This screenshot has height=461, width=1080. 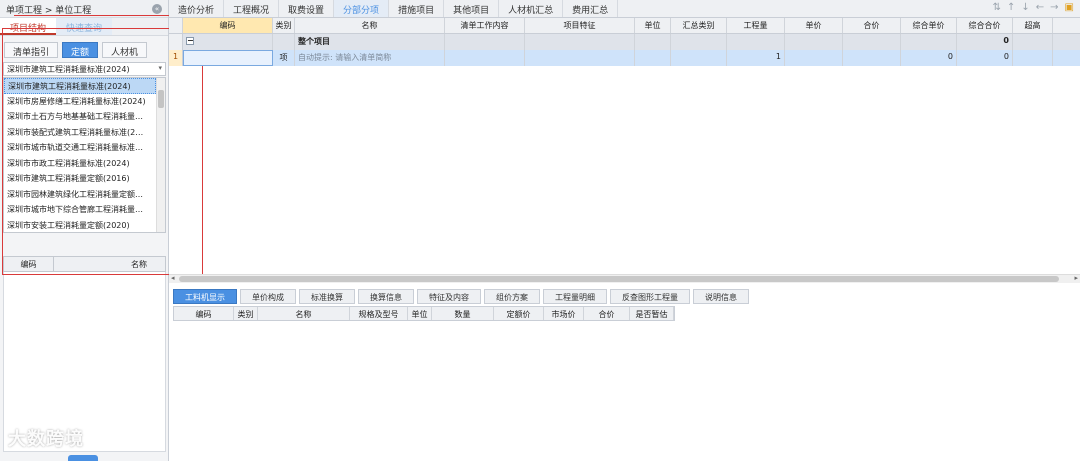 I want to click on sort-icon: ⇅, so click(x=997, y=7).